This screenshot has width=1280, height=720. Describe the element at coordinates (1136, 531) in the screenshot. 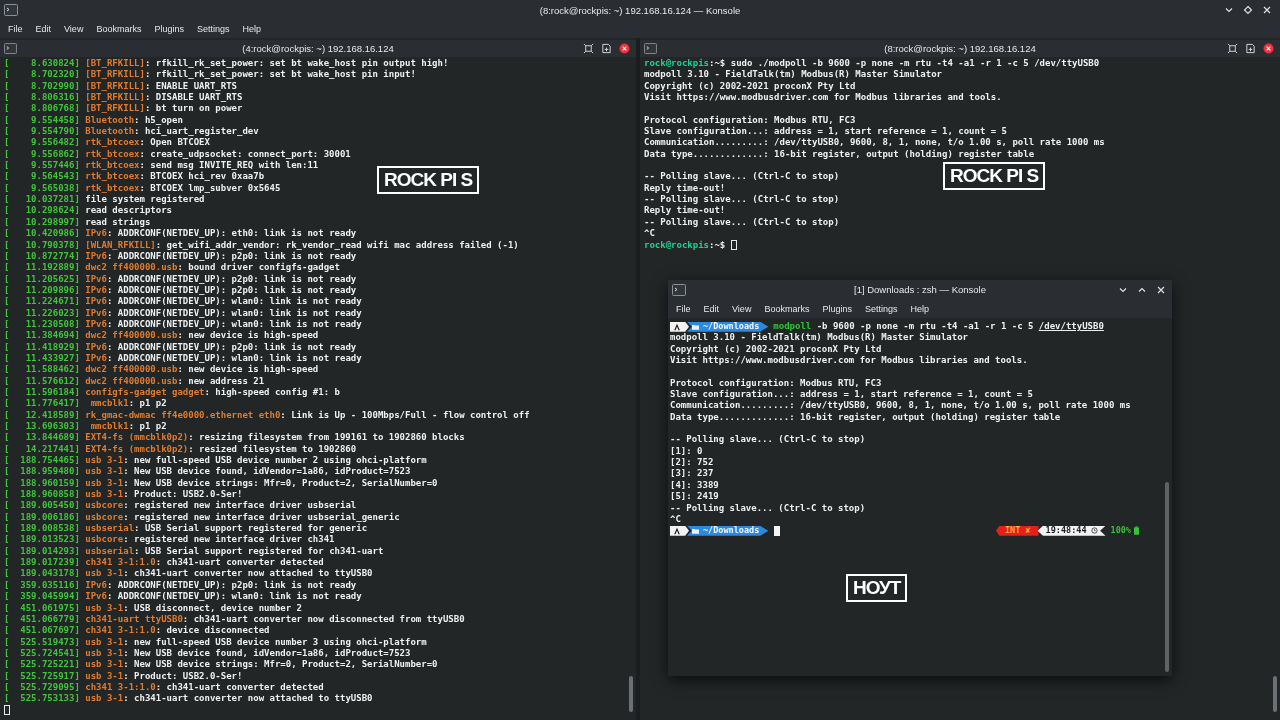

I see `battery-icon` at that location.